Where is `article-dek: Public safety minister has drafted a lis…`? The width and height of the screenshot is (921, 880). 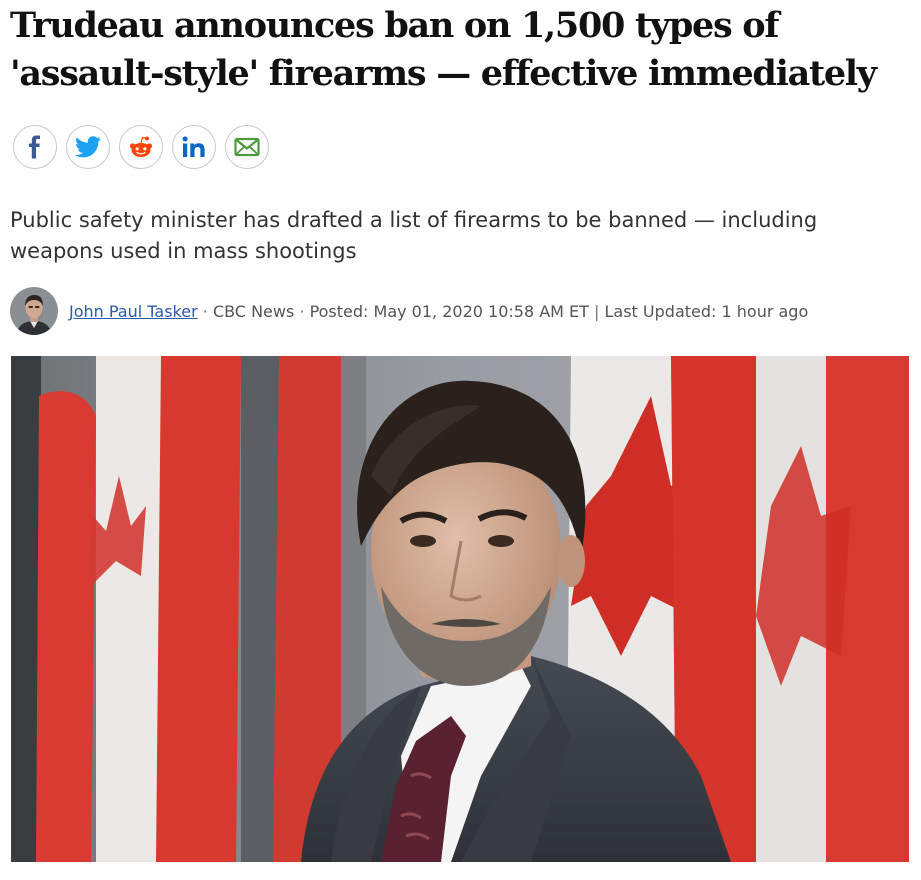 article-dek: Public safety minister has drafted a lis… is located at coordinates (414, 235).